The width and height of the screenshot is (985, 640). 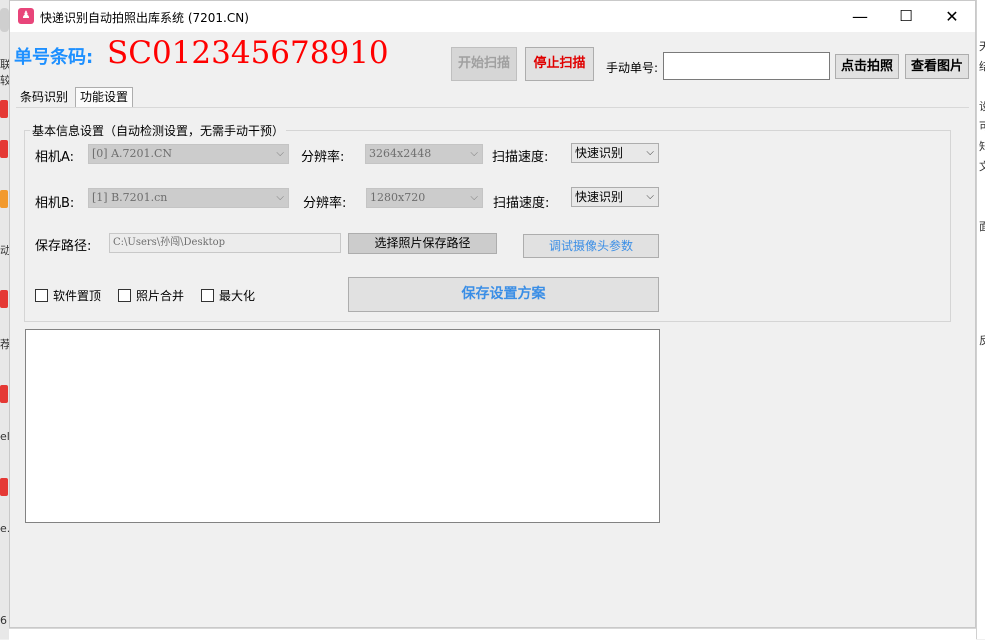 What do you see at coordinates (63, 246) in the screenshot?
I see `save-path-label: 保存路径:` at bounding box center [63, 246].